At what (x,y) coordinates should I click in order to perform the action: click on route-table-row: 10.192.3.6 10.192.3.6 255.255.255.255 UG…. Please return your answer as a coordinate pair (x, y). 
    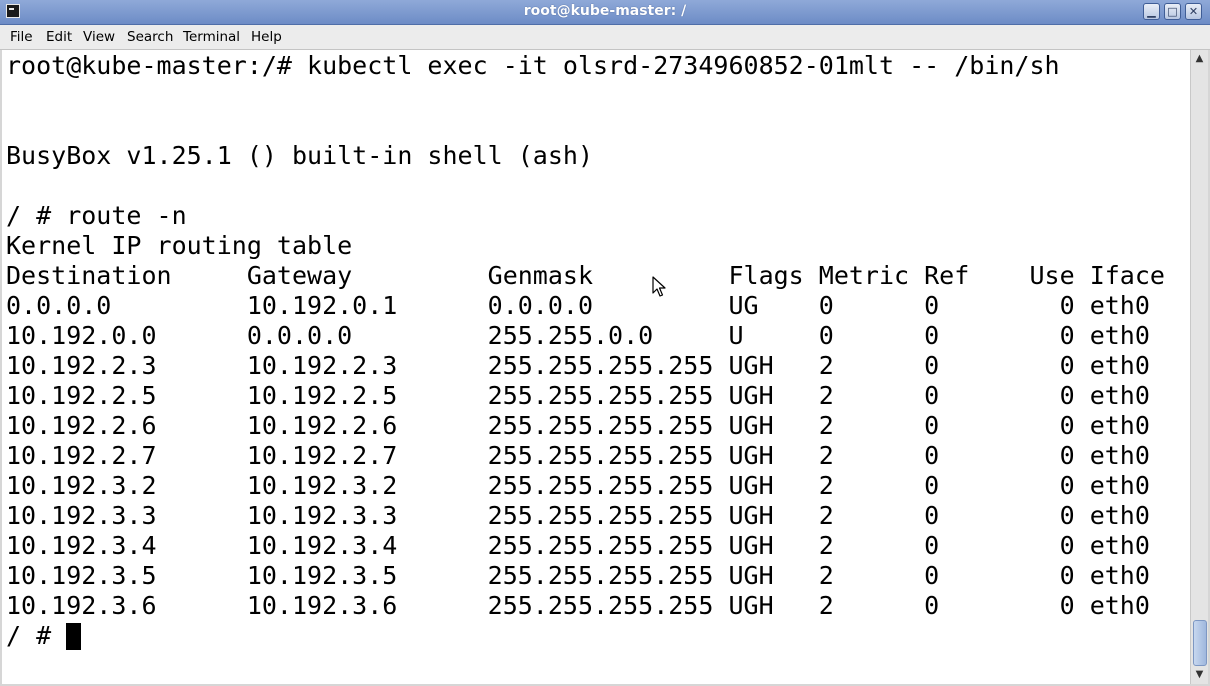
    Looking at the image, I should click on (578, 605).